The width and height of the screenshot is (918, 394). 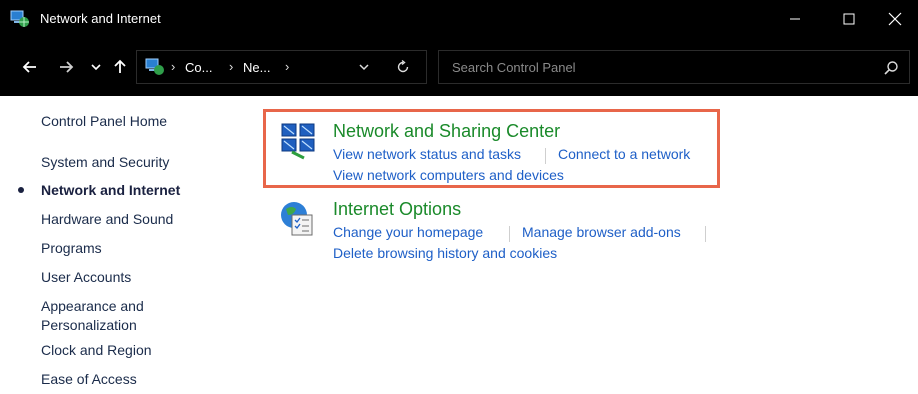 What do you see at coordinates (674, 67) in the screenshot?
I see `search-box: Search Control Panel` at bounding box center [674, 67].